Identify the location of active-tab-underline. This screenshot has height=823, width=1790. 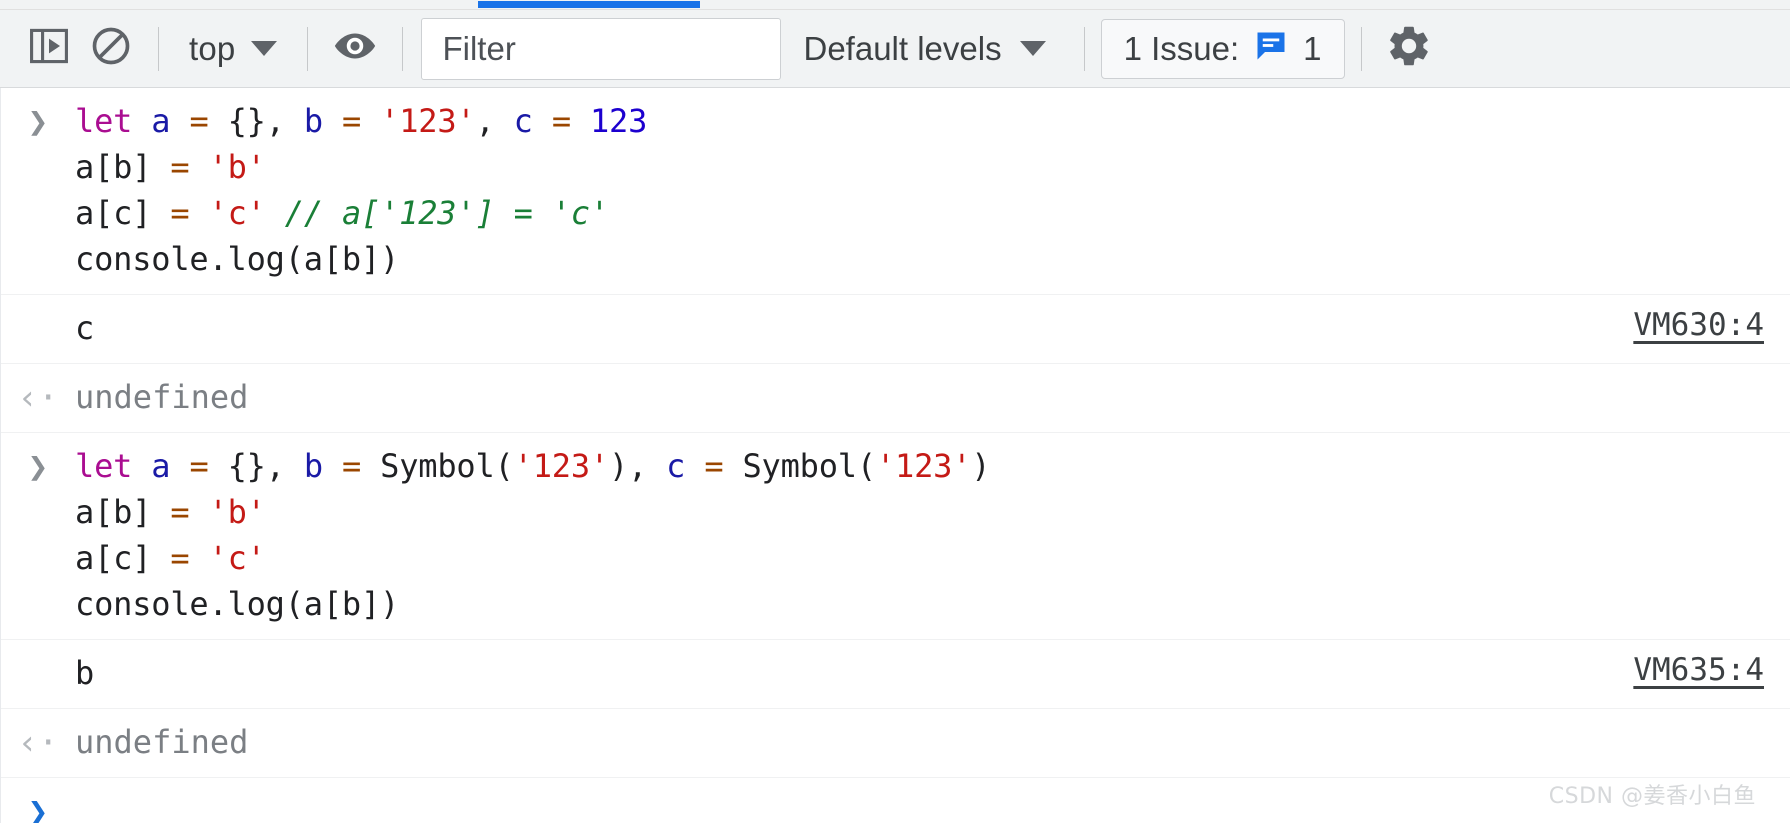
(589, 4).